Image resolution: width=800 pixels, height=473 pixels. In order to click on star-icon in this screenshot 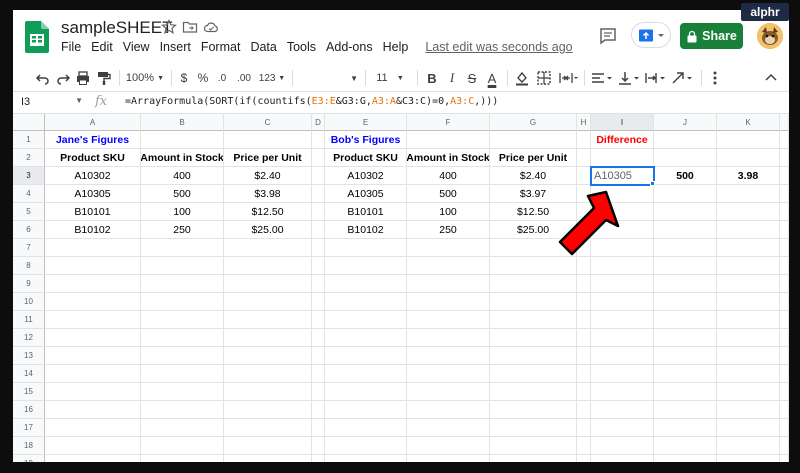, I will do `click(169, 27)`.